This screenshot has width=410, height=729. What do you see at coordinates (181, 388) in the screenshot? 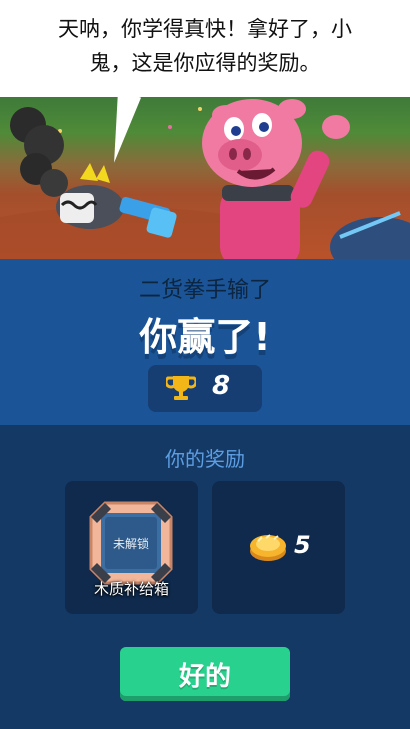
I see `trophy-icon` at bounding box center [181, 388].